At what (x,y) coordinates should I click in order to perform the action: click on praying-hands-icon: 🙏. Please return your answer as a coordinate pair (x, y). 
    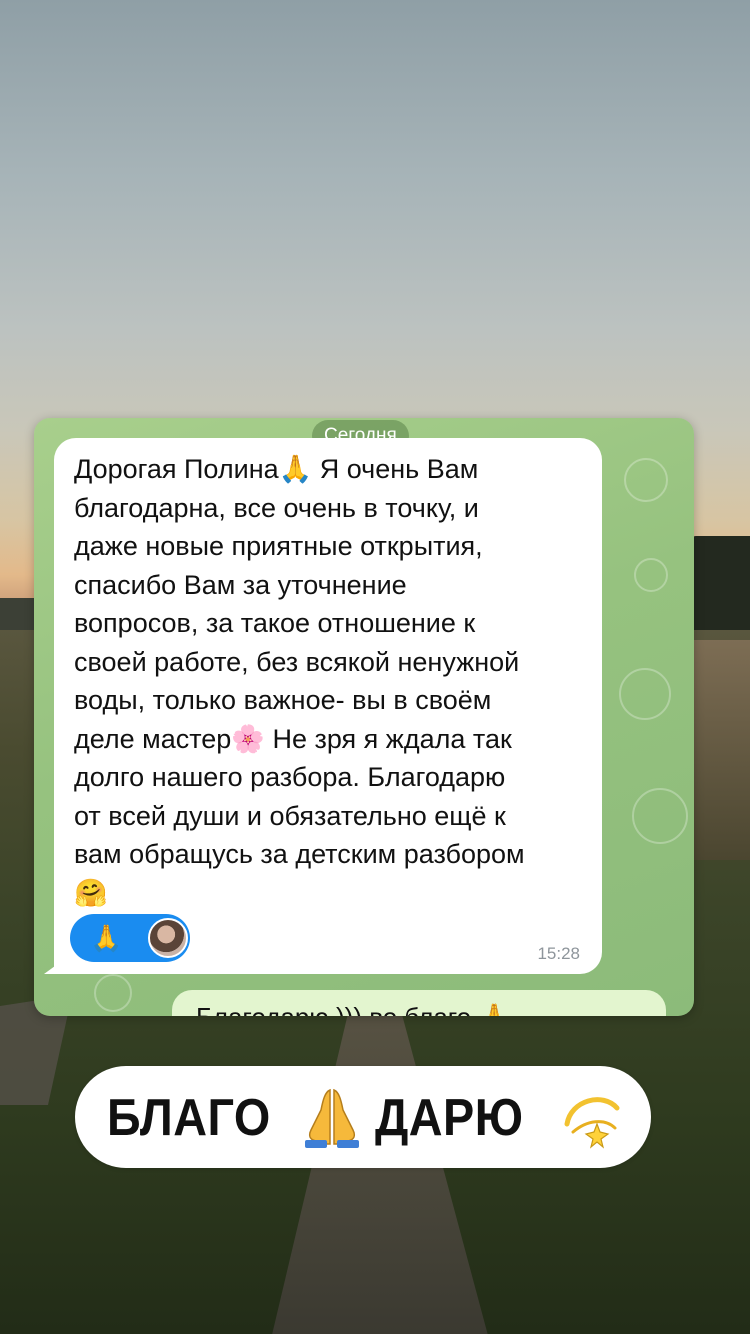
    Looking at the image, I should click on (106, 938).